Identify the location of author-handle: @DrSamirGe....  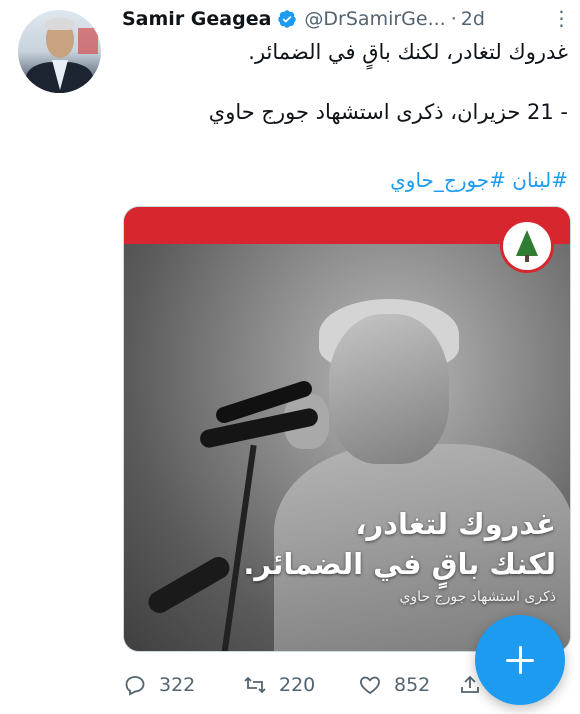
(374, 19).